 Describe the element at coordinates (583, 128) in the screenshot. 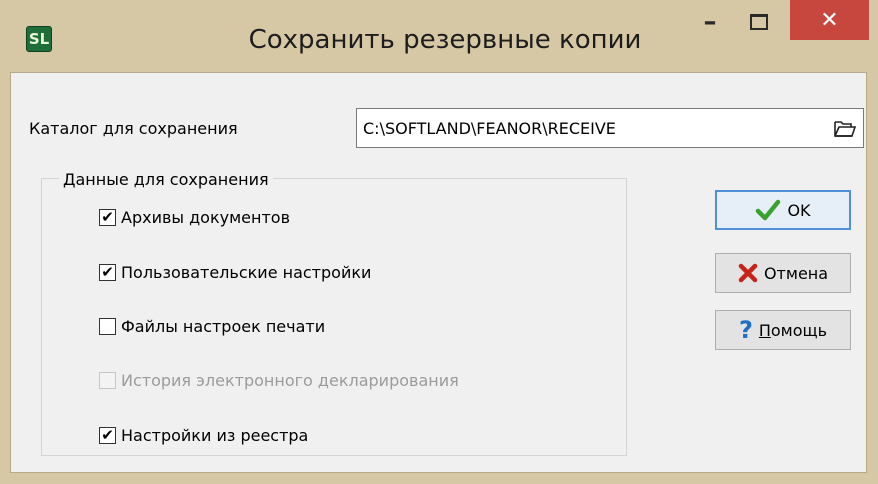

I see `folder-path-input` at that location.